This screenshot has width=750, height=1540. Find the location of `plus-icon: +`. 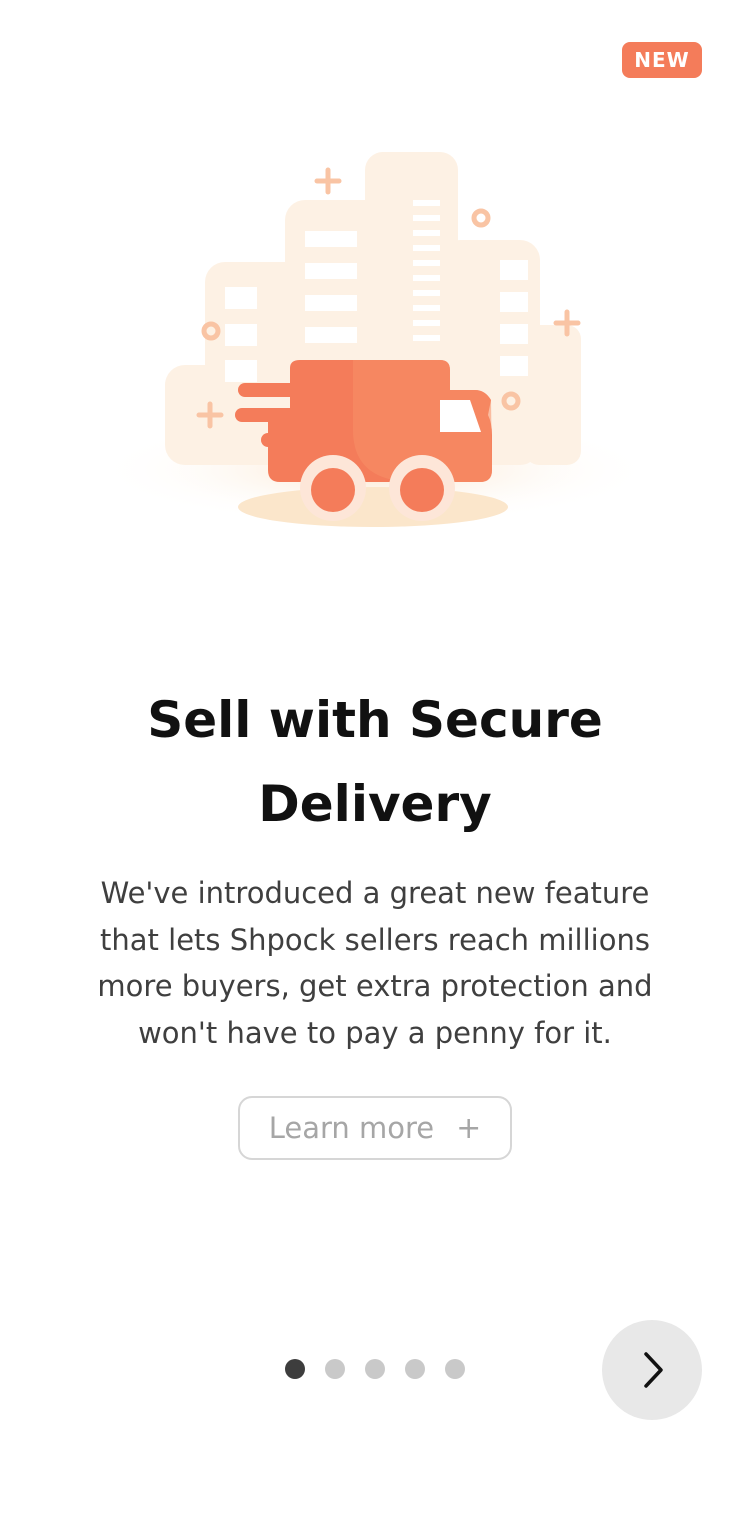

plus-icon: + is located at coordinates (469, 1128).